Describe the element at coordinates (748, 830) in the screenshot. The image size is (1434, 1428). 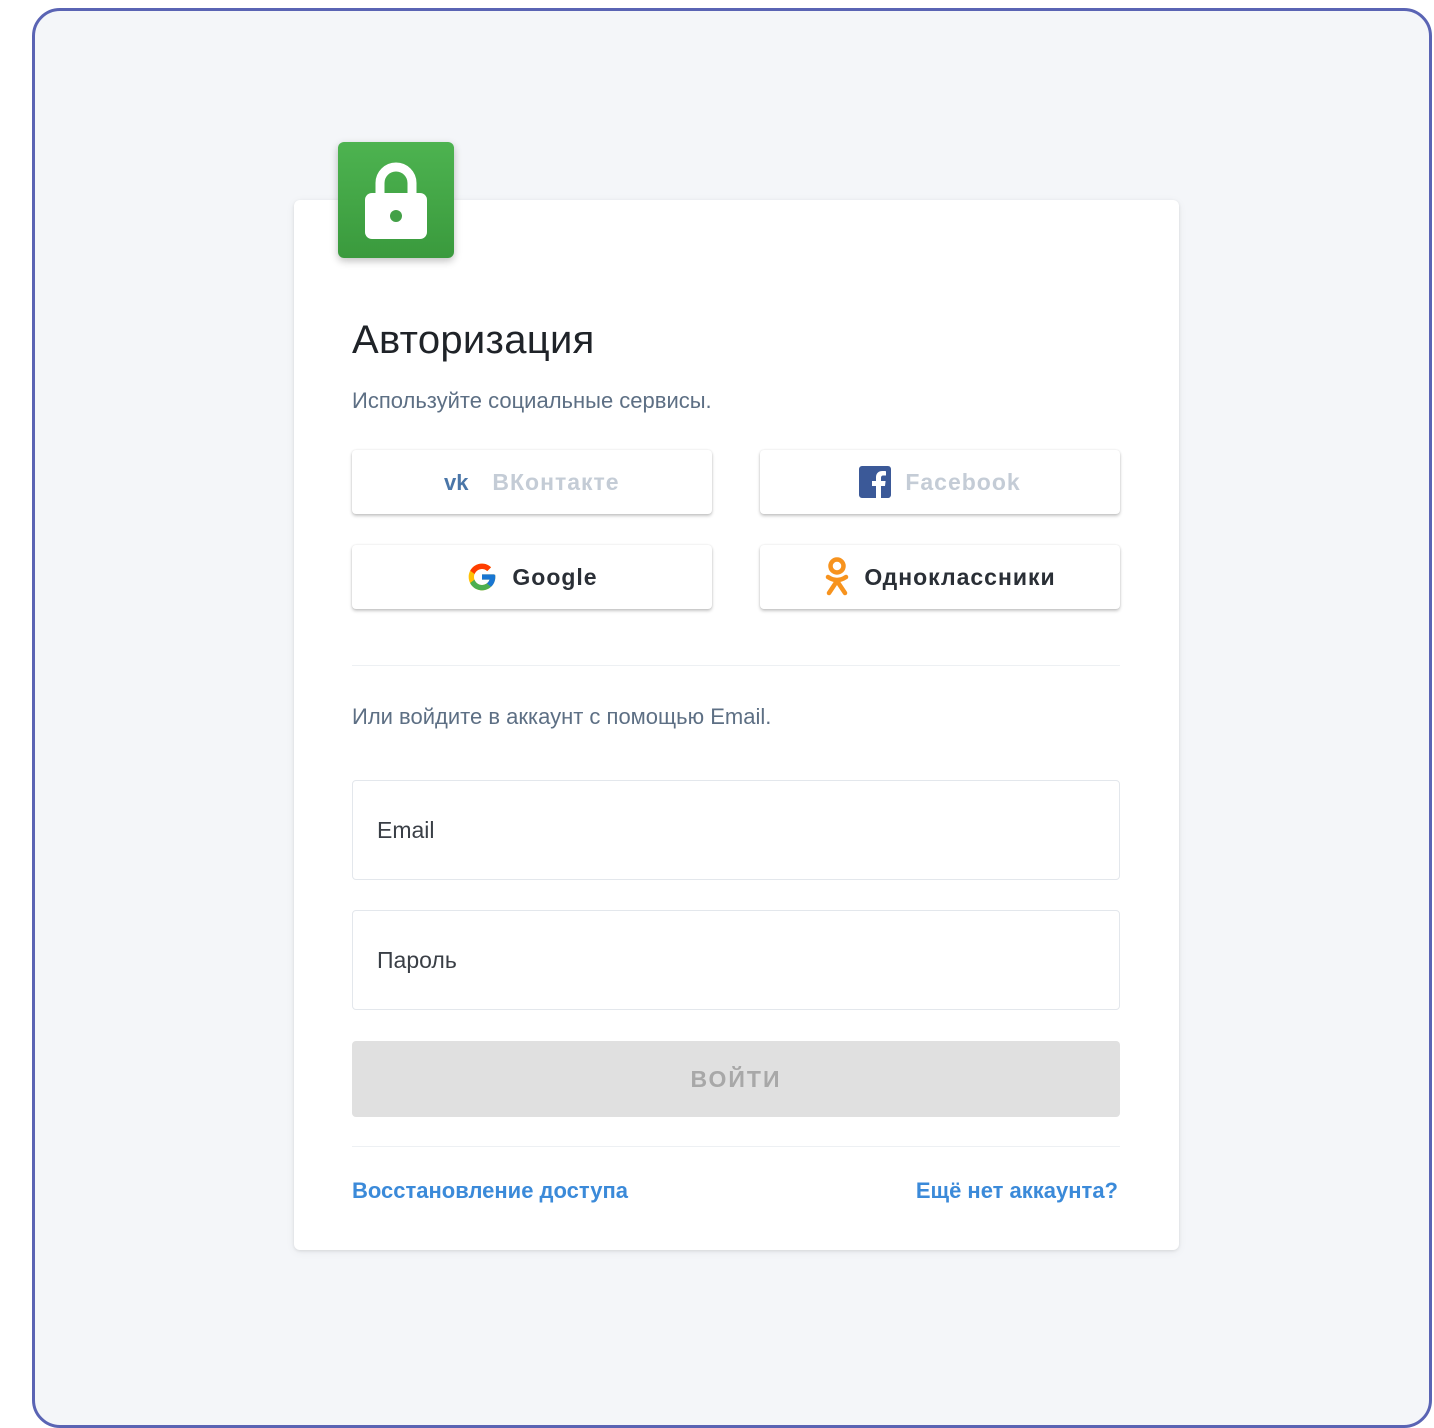
I see `email-input` at that location.